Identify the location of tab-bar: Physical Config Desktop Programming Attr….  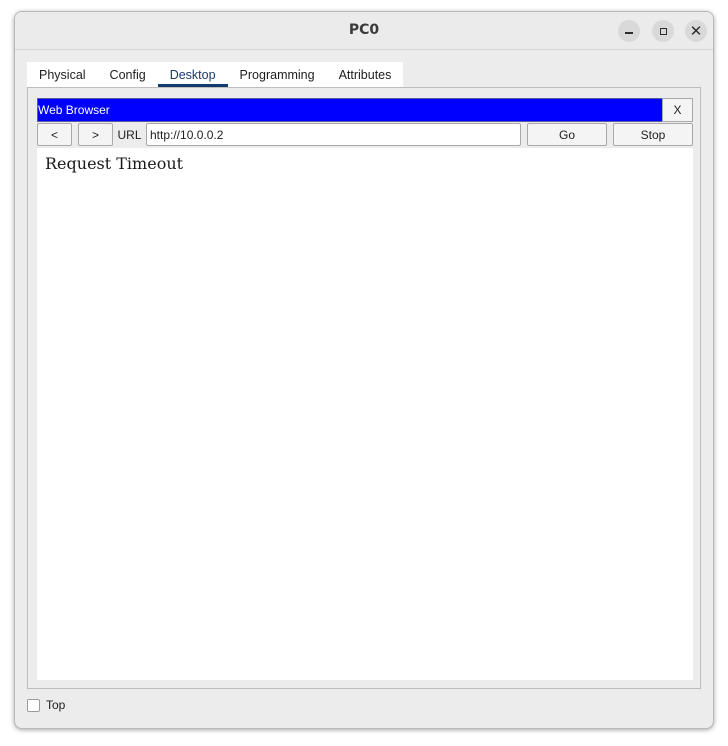
(215, 74).